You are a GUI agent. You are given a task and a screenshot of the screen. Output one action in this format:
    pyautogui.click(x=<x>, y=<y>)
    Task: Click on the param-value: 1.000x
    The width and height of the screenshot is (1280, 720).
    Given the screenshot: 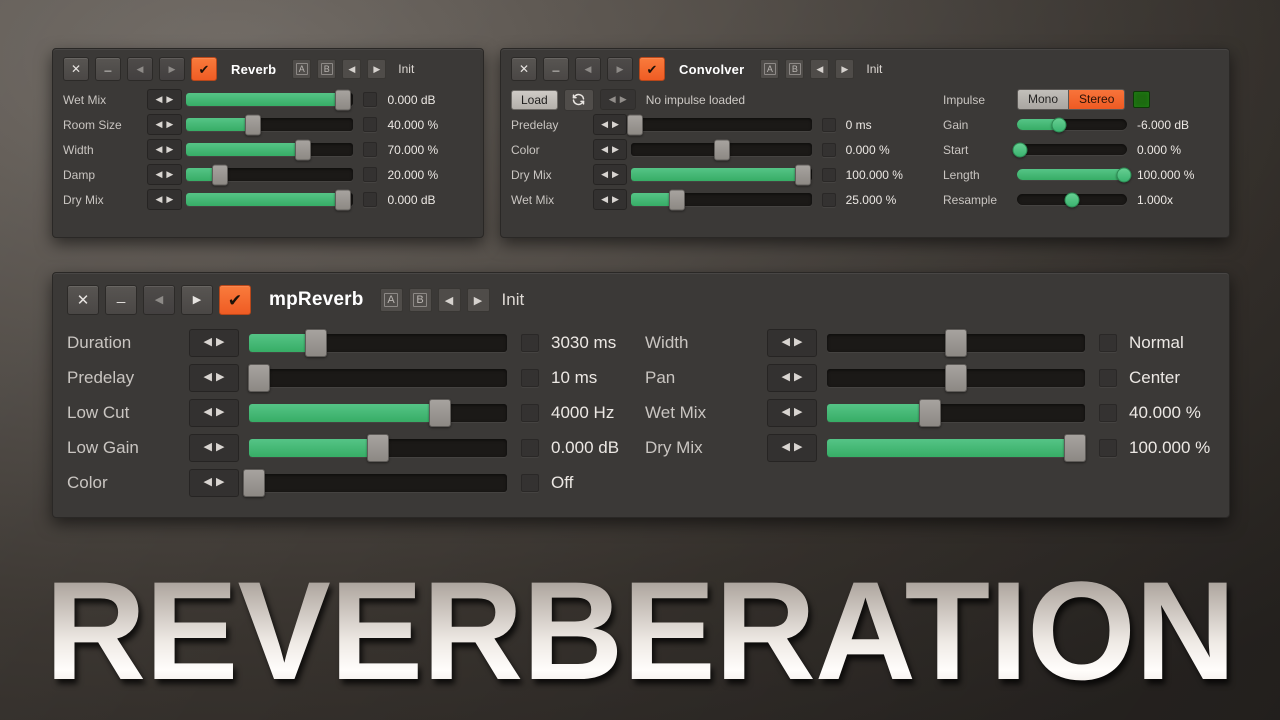 What is the action you would take?
    pyautogui.click(x=1185, y=200)
    